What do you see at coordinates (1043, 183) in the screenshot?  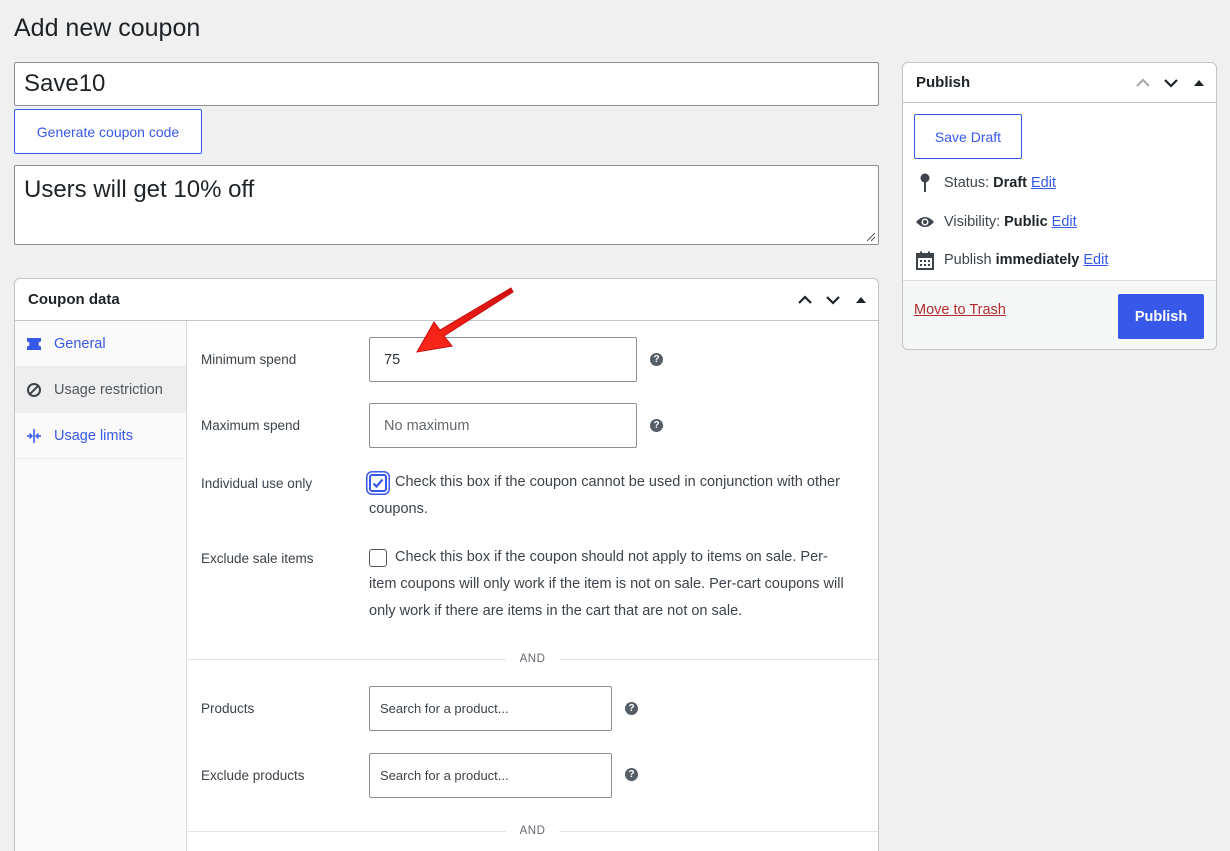 I see `status-edit-link: Edit` at bounding box center [1043, 183].